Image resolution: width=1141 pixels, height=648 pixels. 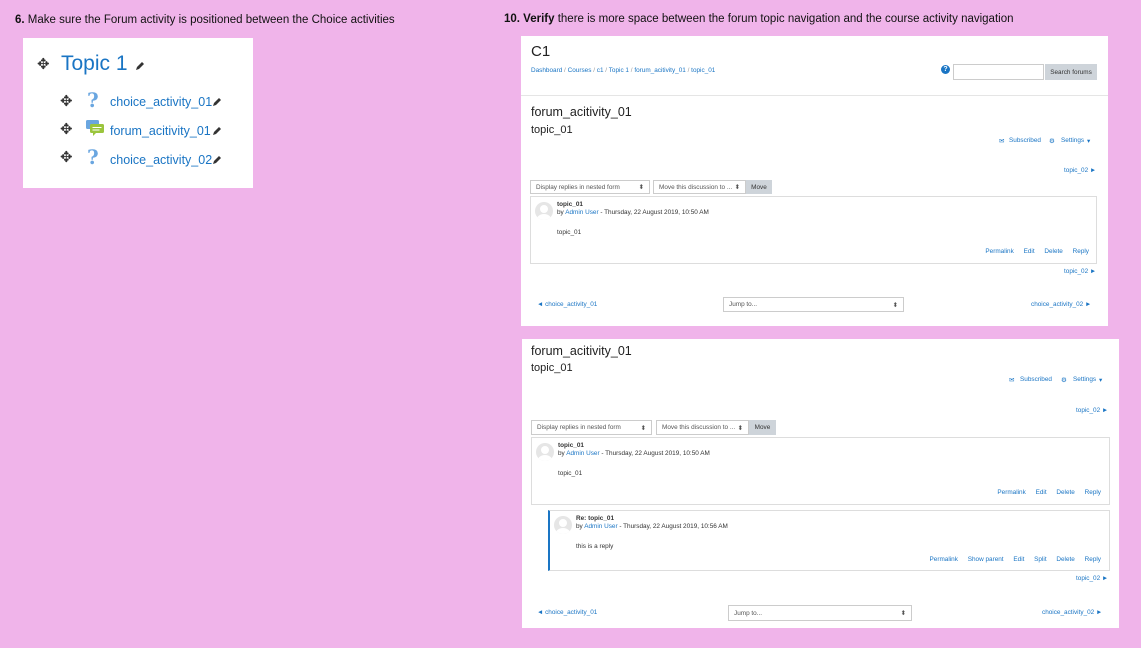 I want to click on activity-link-forum: forum_acitivity_01, so click(x=160, y=131).